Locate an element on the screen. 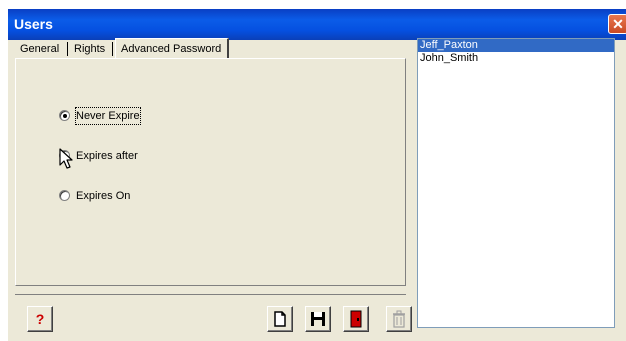 The height and width of the screenshot is (341, 626). new-button is located at coordinates (280, 319).